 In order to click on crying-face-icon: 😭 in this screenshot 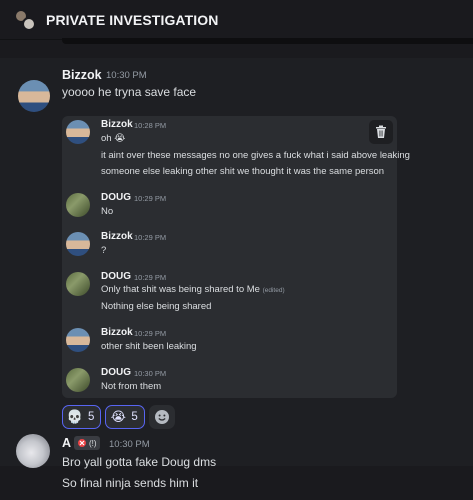, I will do `click(118, 416)`.